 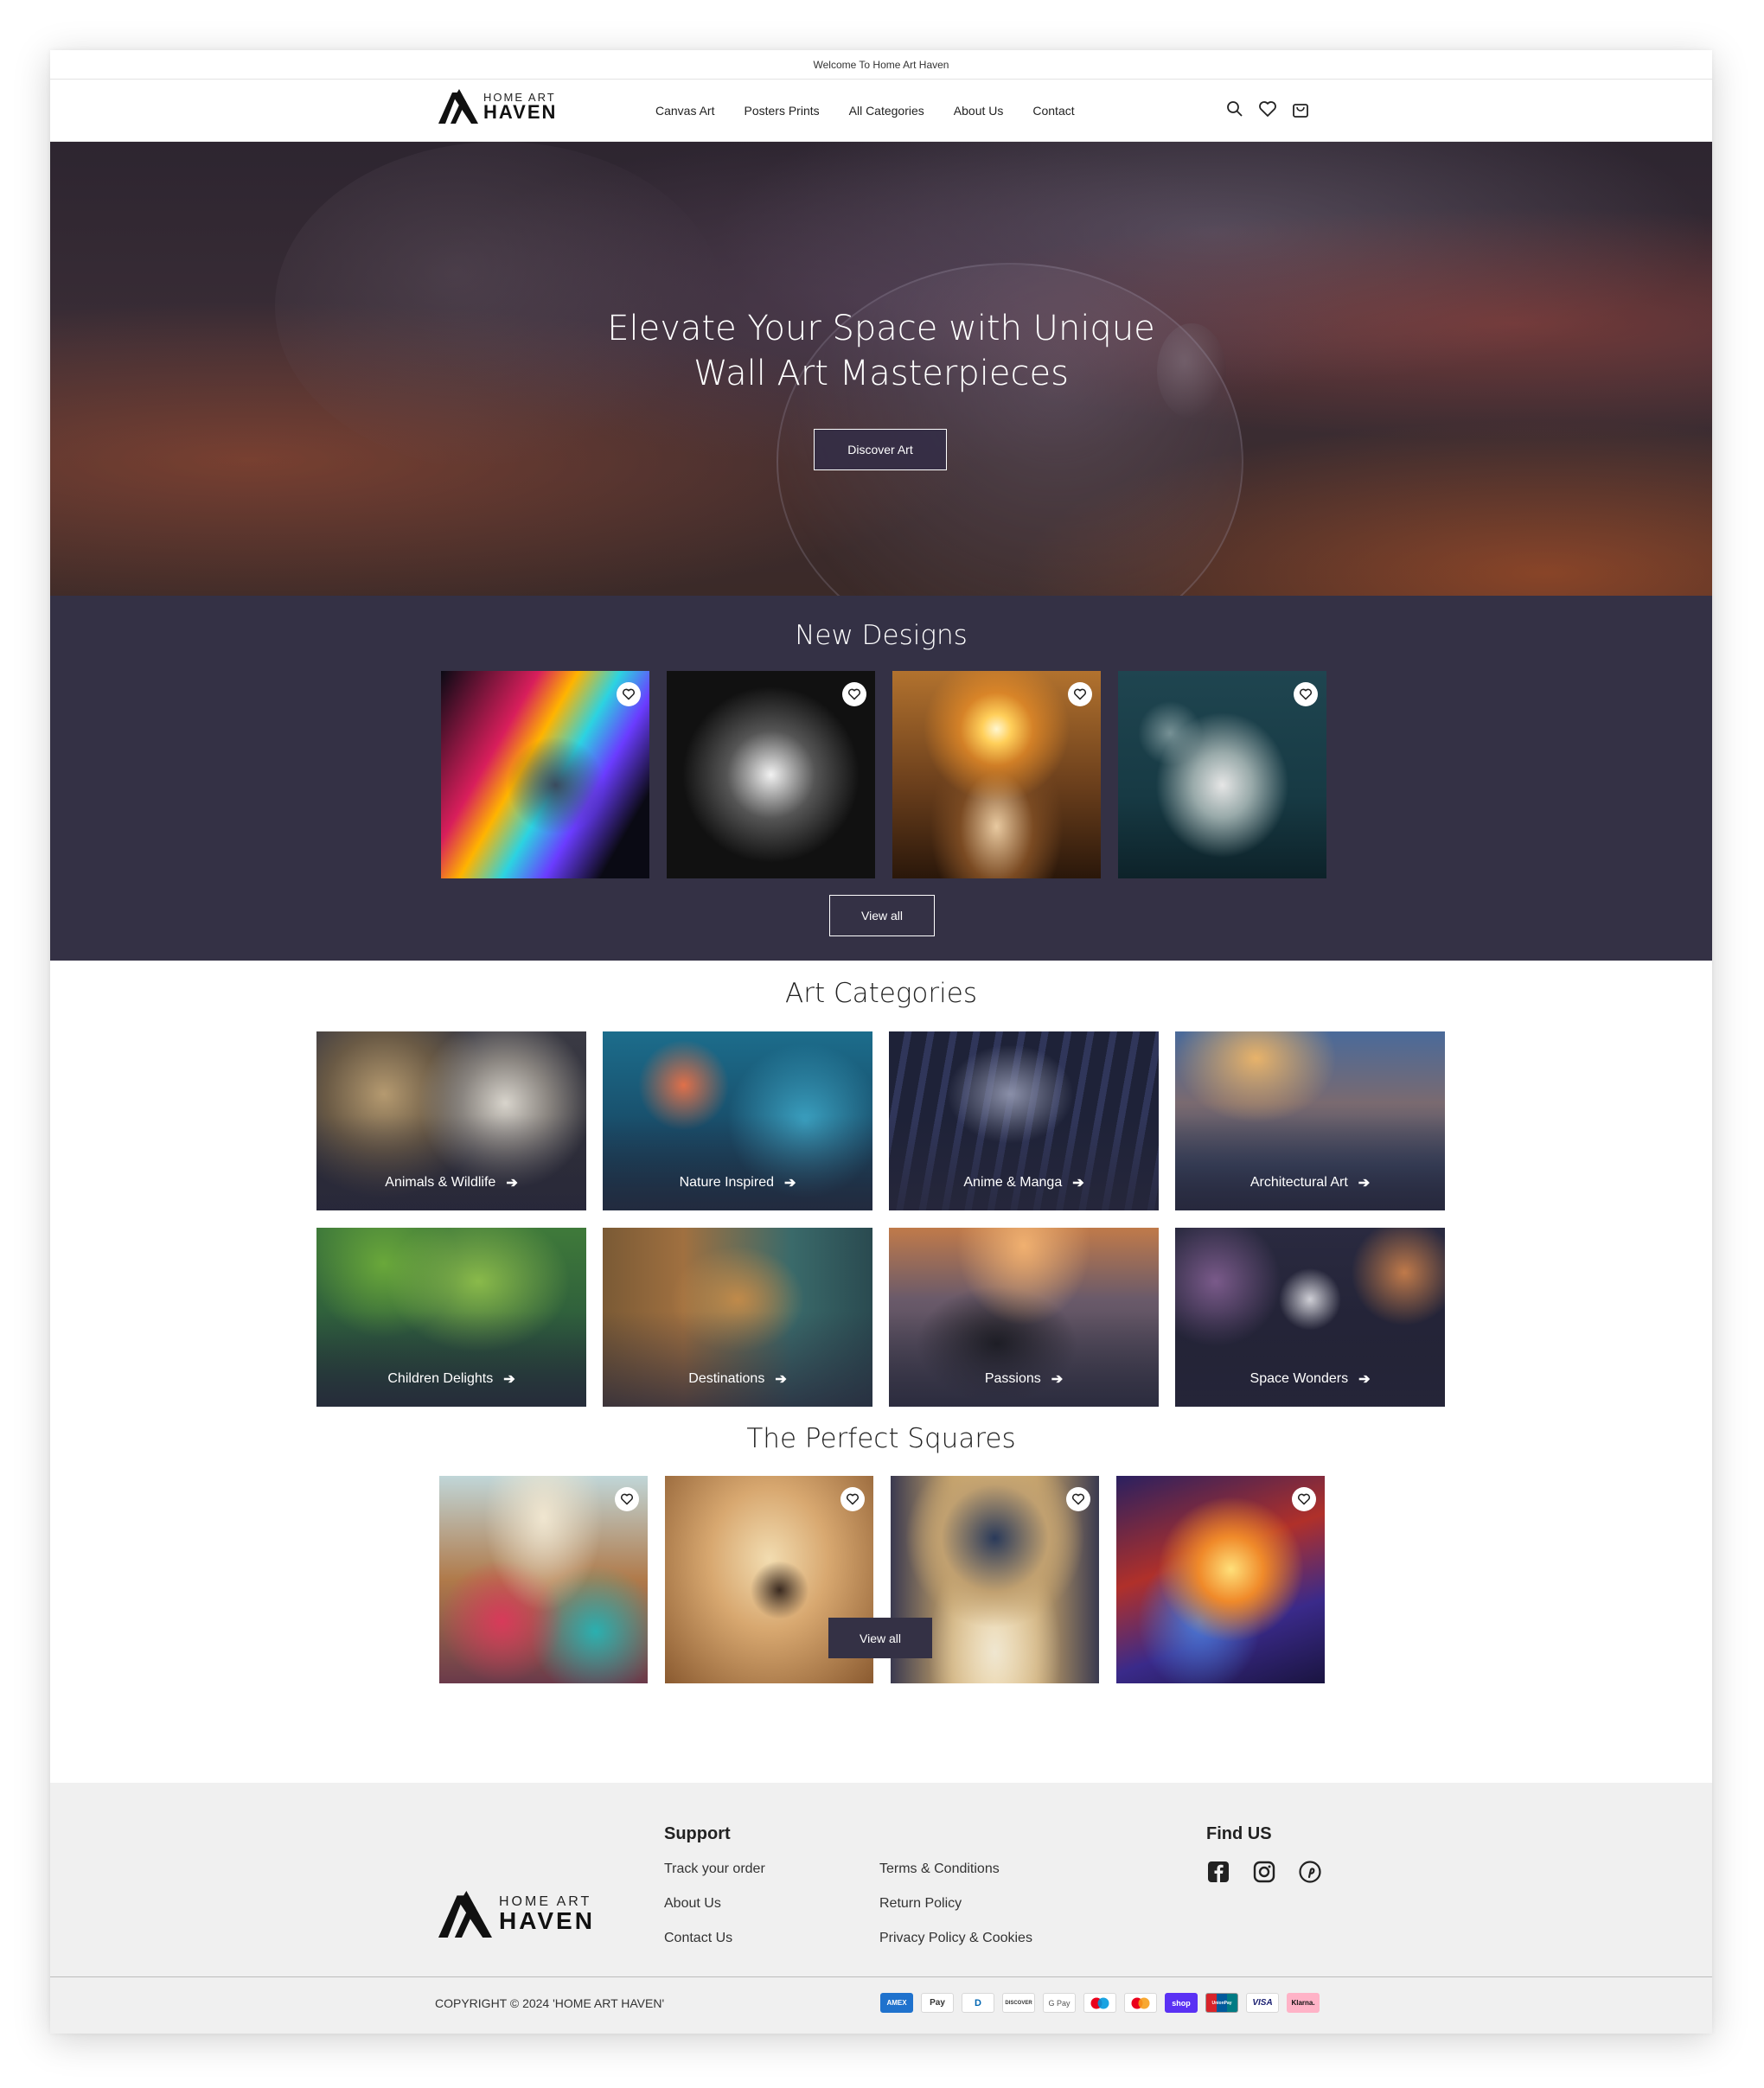 I want to click on announcement-text: Welcome To Home Art Haven, so click(x=881, y=64).